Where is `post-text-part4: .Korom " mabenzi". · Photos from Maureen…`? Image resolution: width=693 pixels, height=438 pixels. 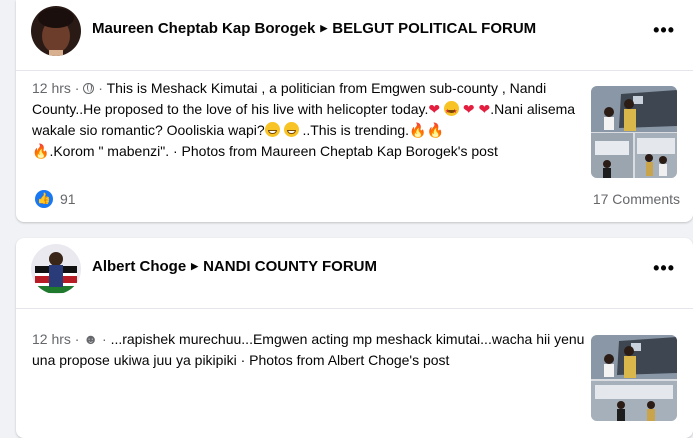
post-text-part4: .Korom " mabenzi". · Photos from Maureen… is located at coordinates (273, 151).